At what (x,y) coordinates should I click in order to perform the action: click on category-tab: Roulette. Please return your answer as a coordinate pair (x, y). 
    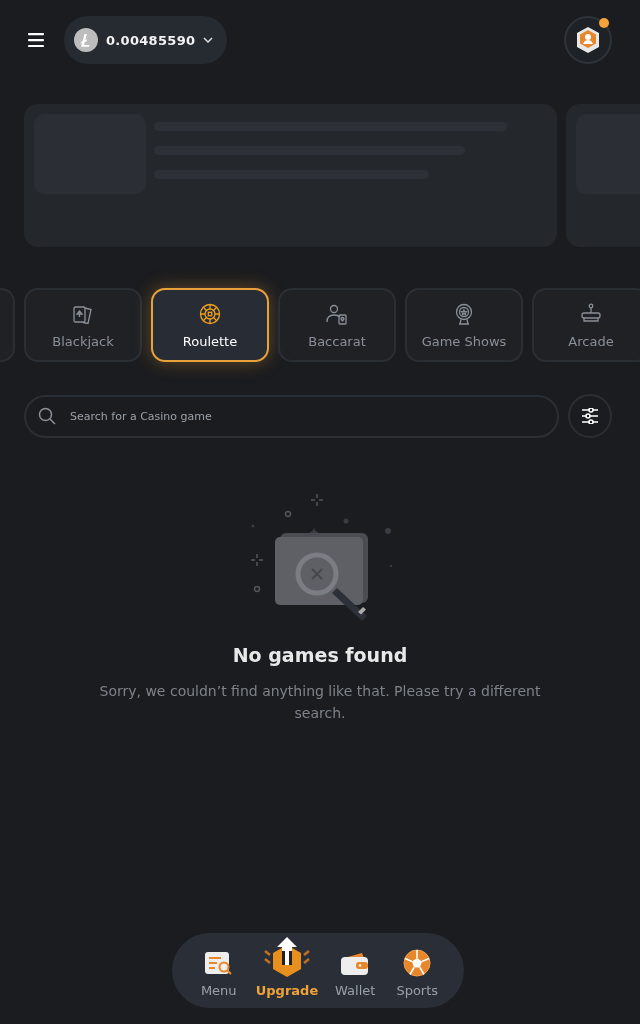
    Looking at the image, I should click on (210, 325).